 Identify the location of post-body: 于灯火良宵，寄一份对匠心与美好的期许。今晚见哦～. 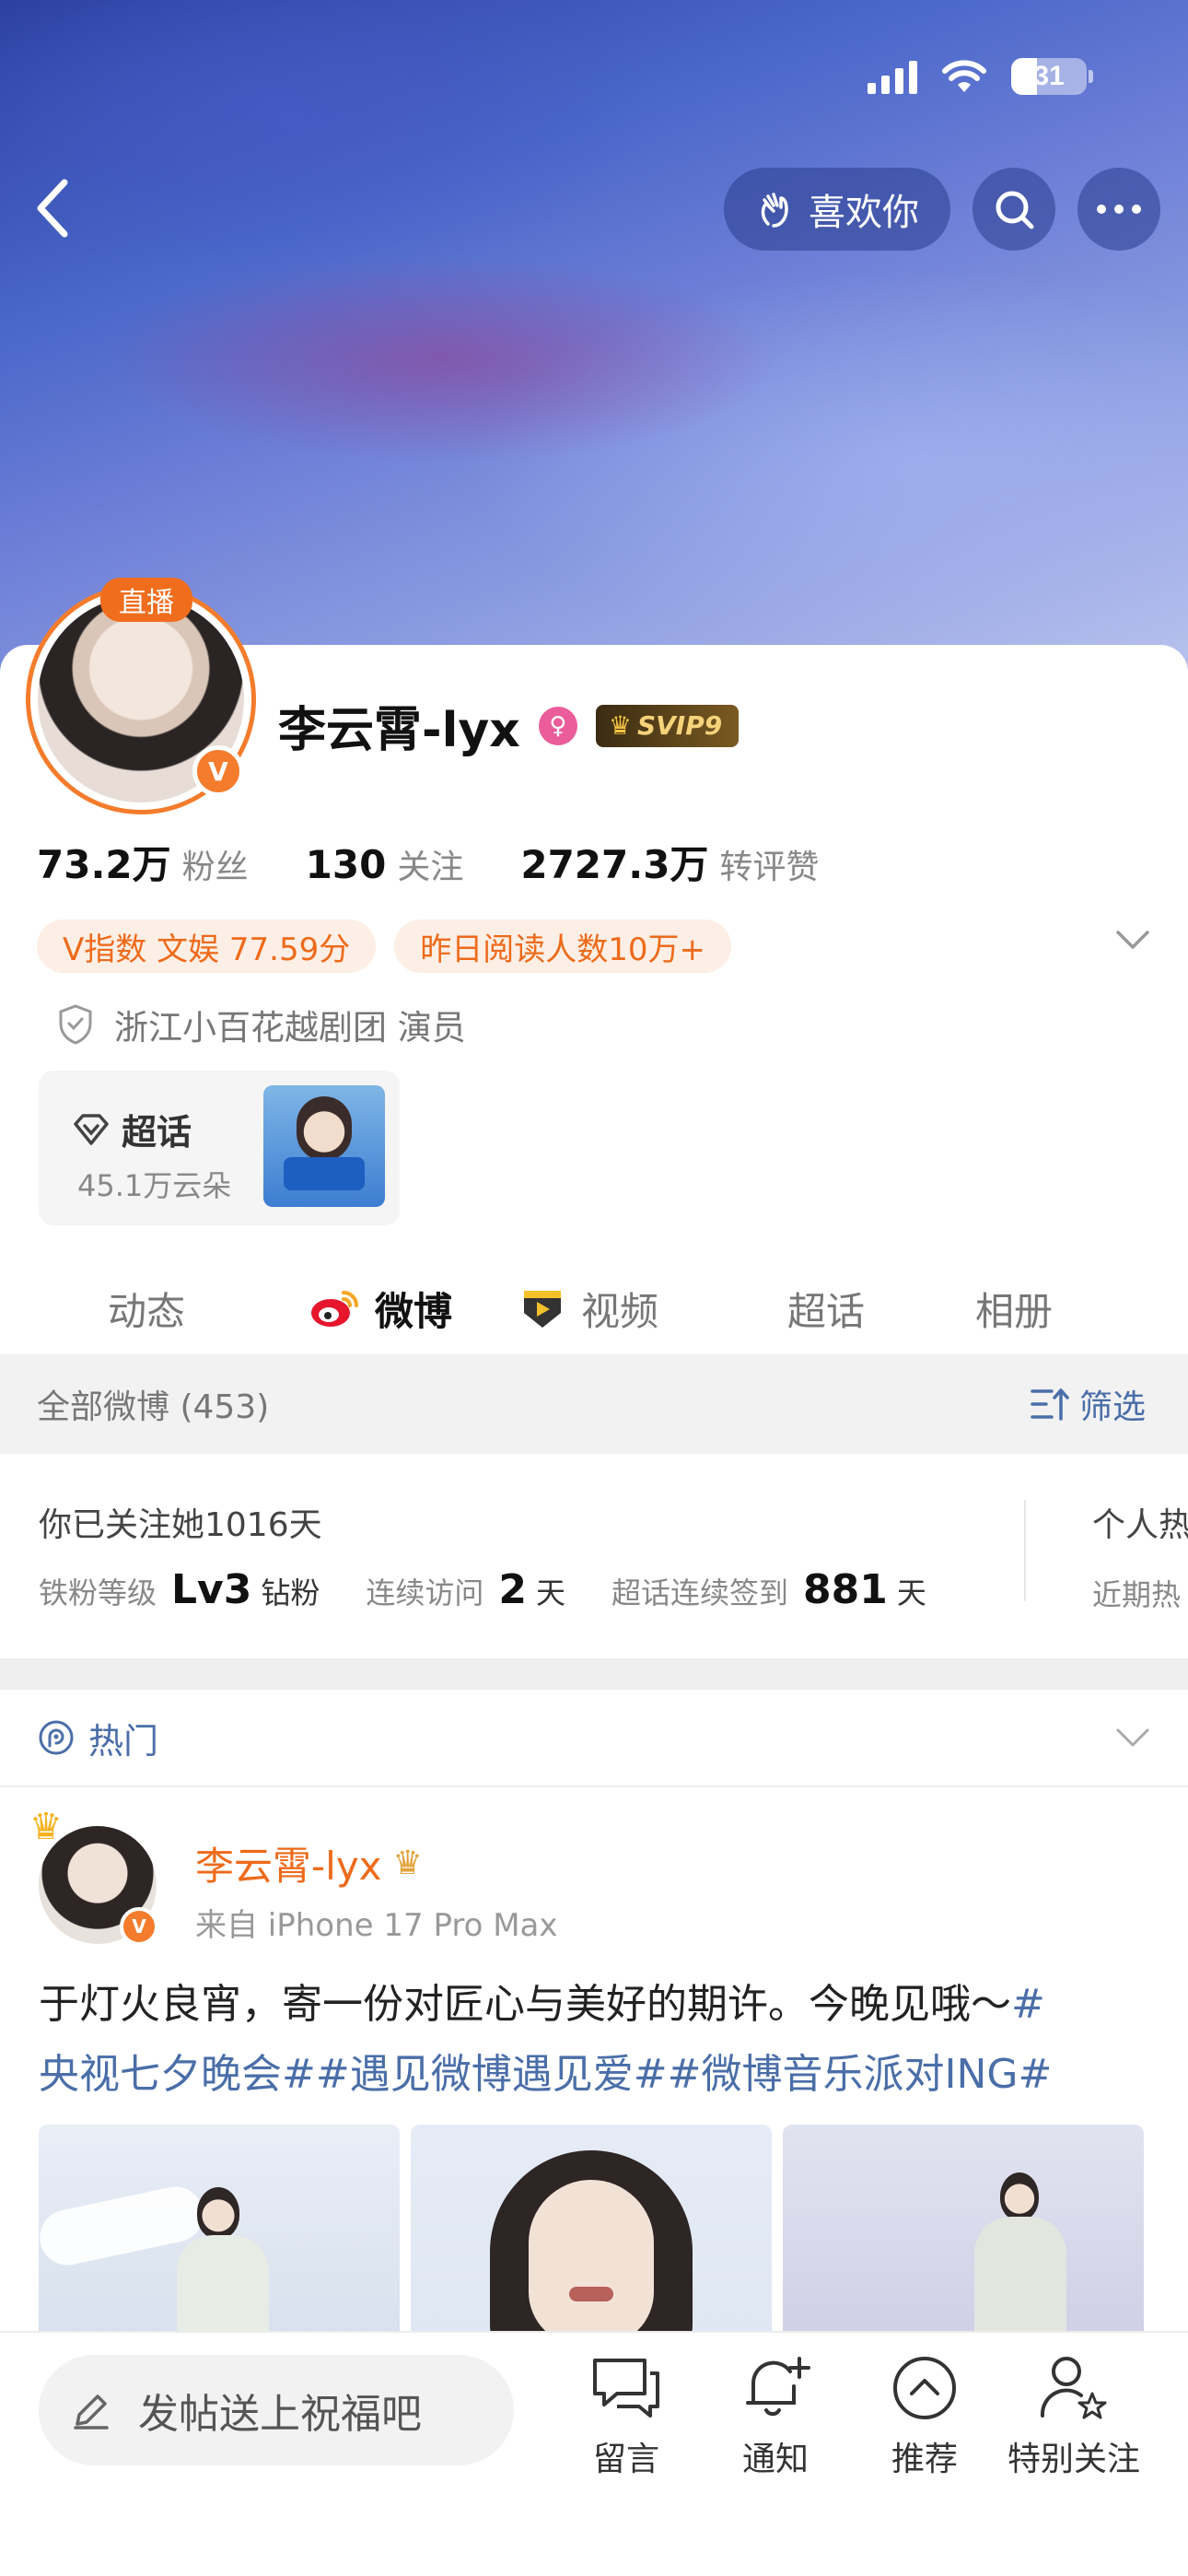
(525, 2004).